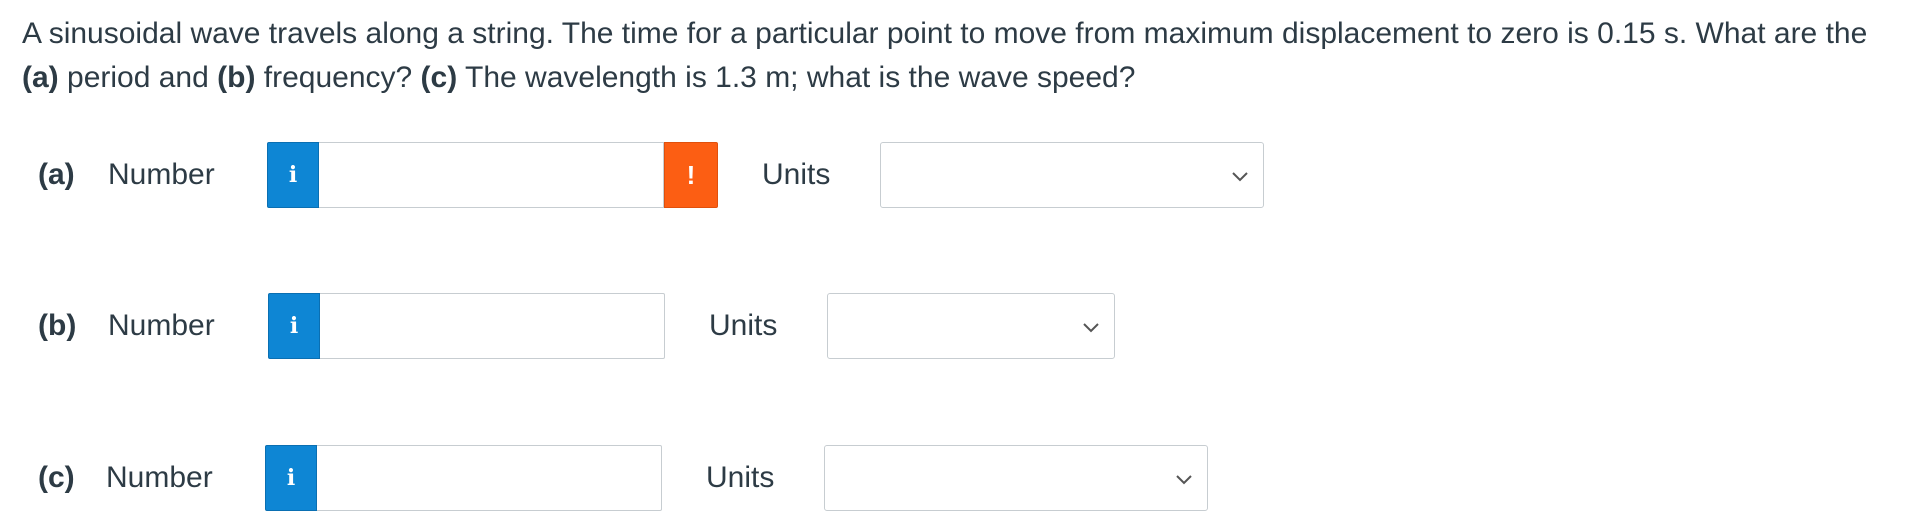 This screenshot has width=1906, height=518. I want to click on part-c-row: (c) Number i Units, so click(650, 478).